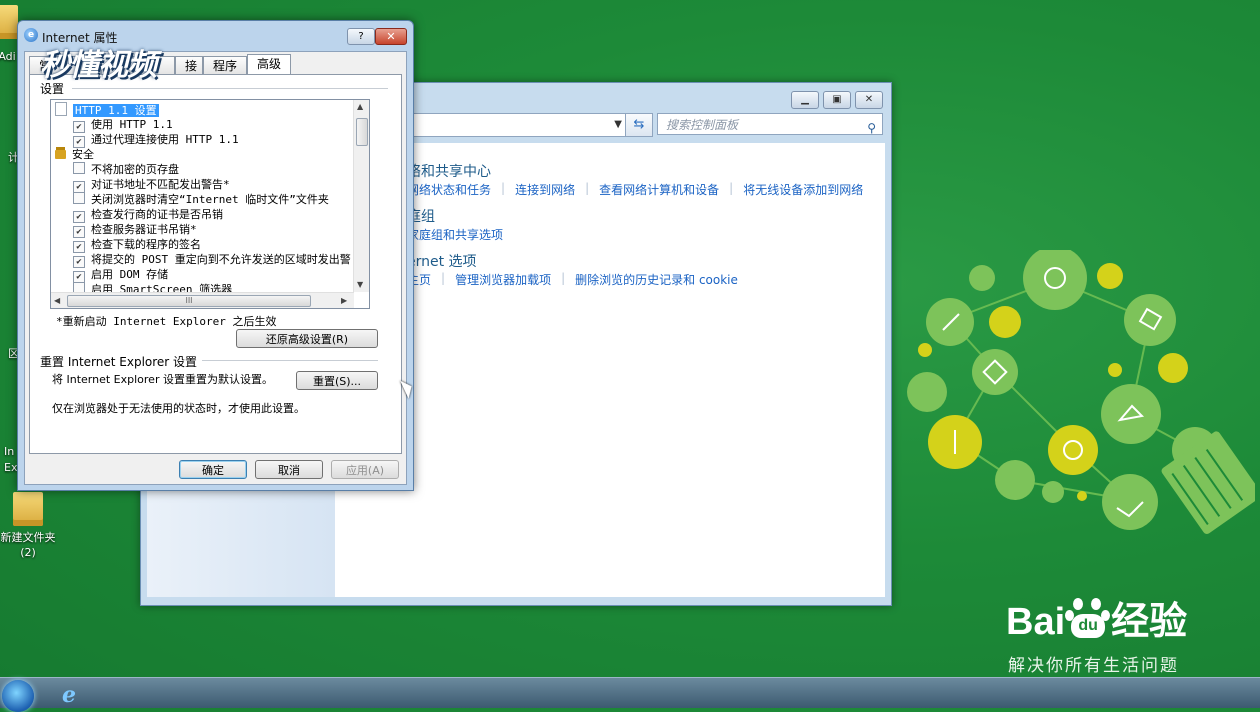 The height and width of the screenshot is (712, 1260). What do you see at coordinates (166, 321) in the screenshot?
I see `restart-note: *重新启动 Internet Explorer 之后生效` at bounding box center [166, 321].